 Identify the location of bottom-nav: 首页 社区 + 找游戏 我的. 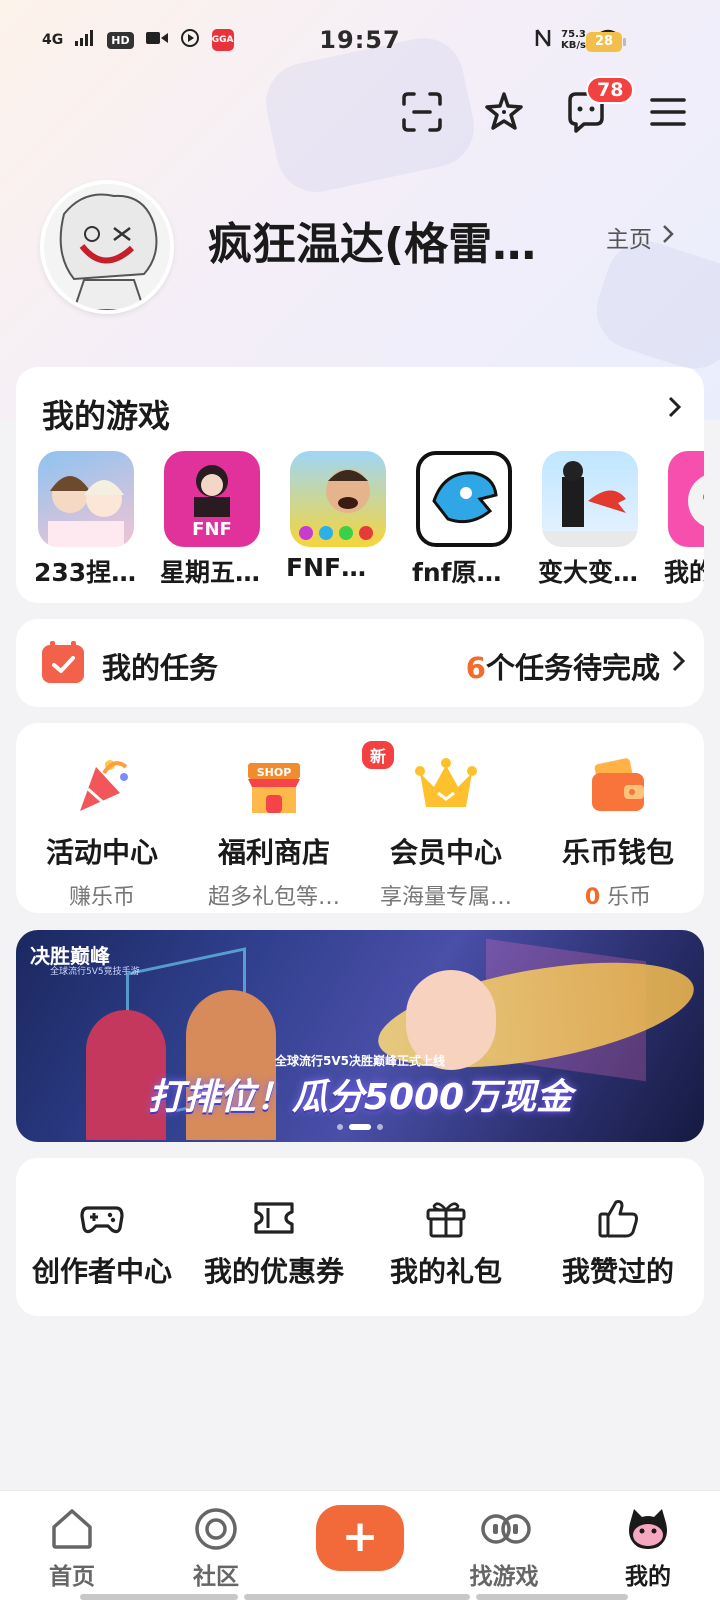
(360, 1545).